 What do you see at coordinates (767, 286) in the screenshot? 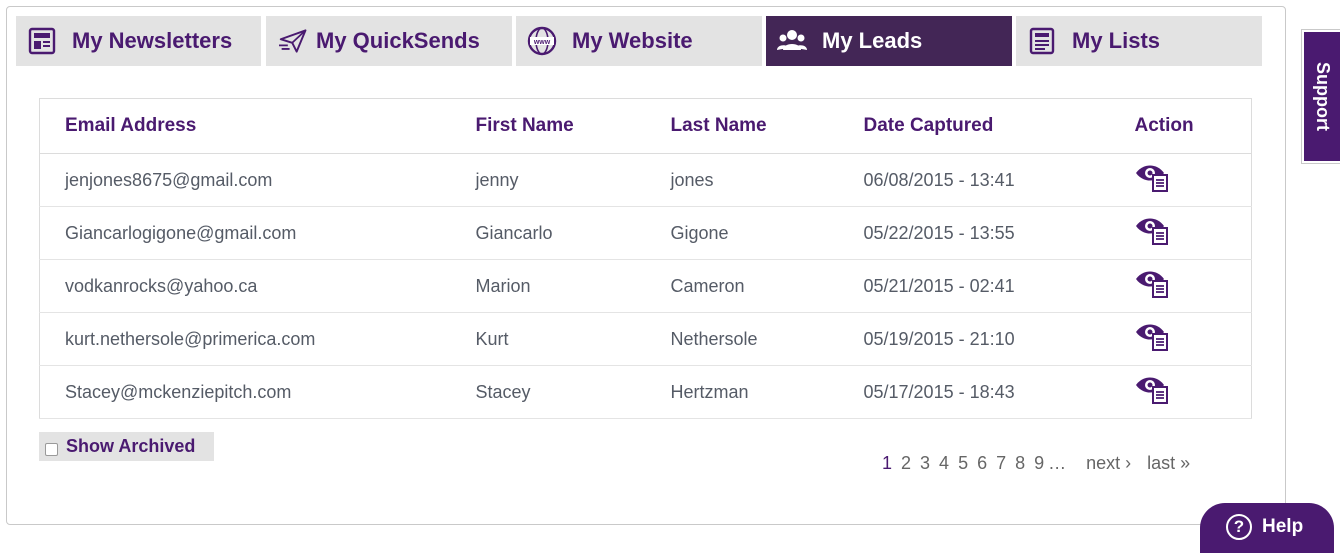
I see `cell-last-name: Cameron` at bounding box center [767, 286].